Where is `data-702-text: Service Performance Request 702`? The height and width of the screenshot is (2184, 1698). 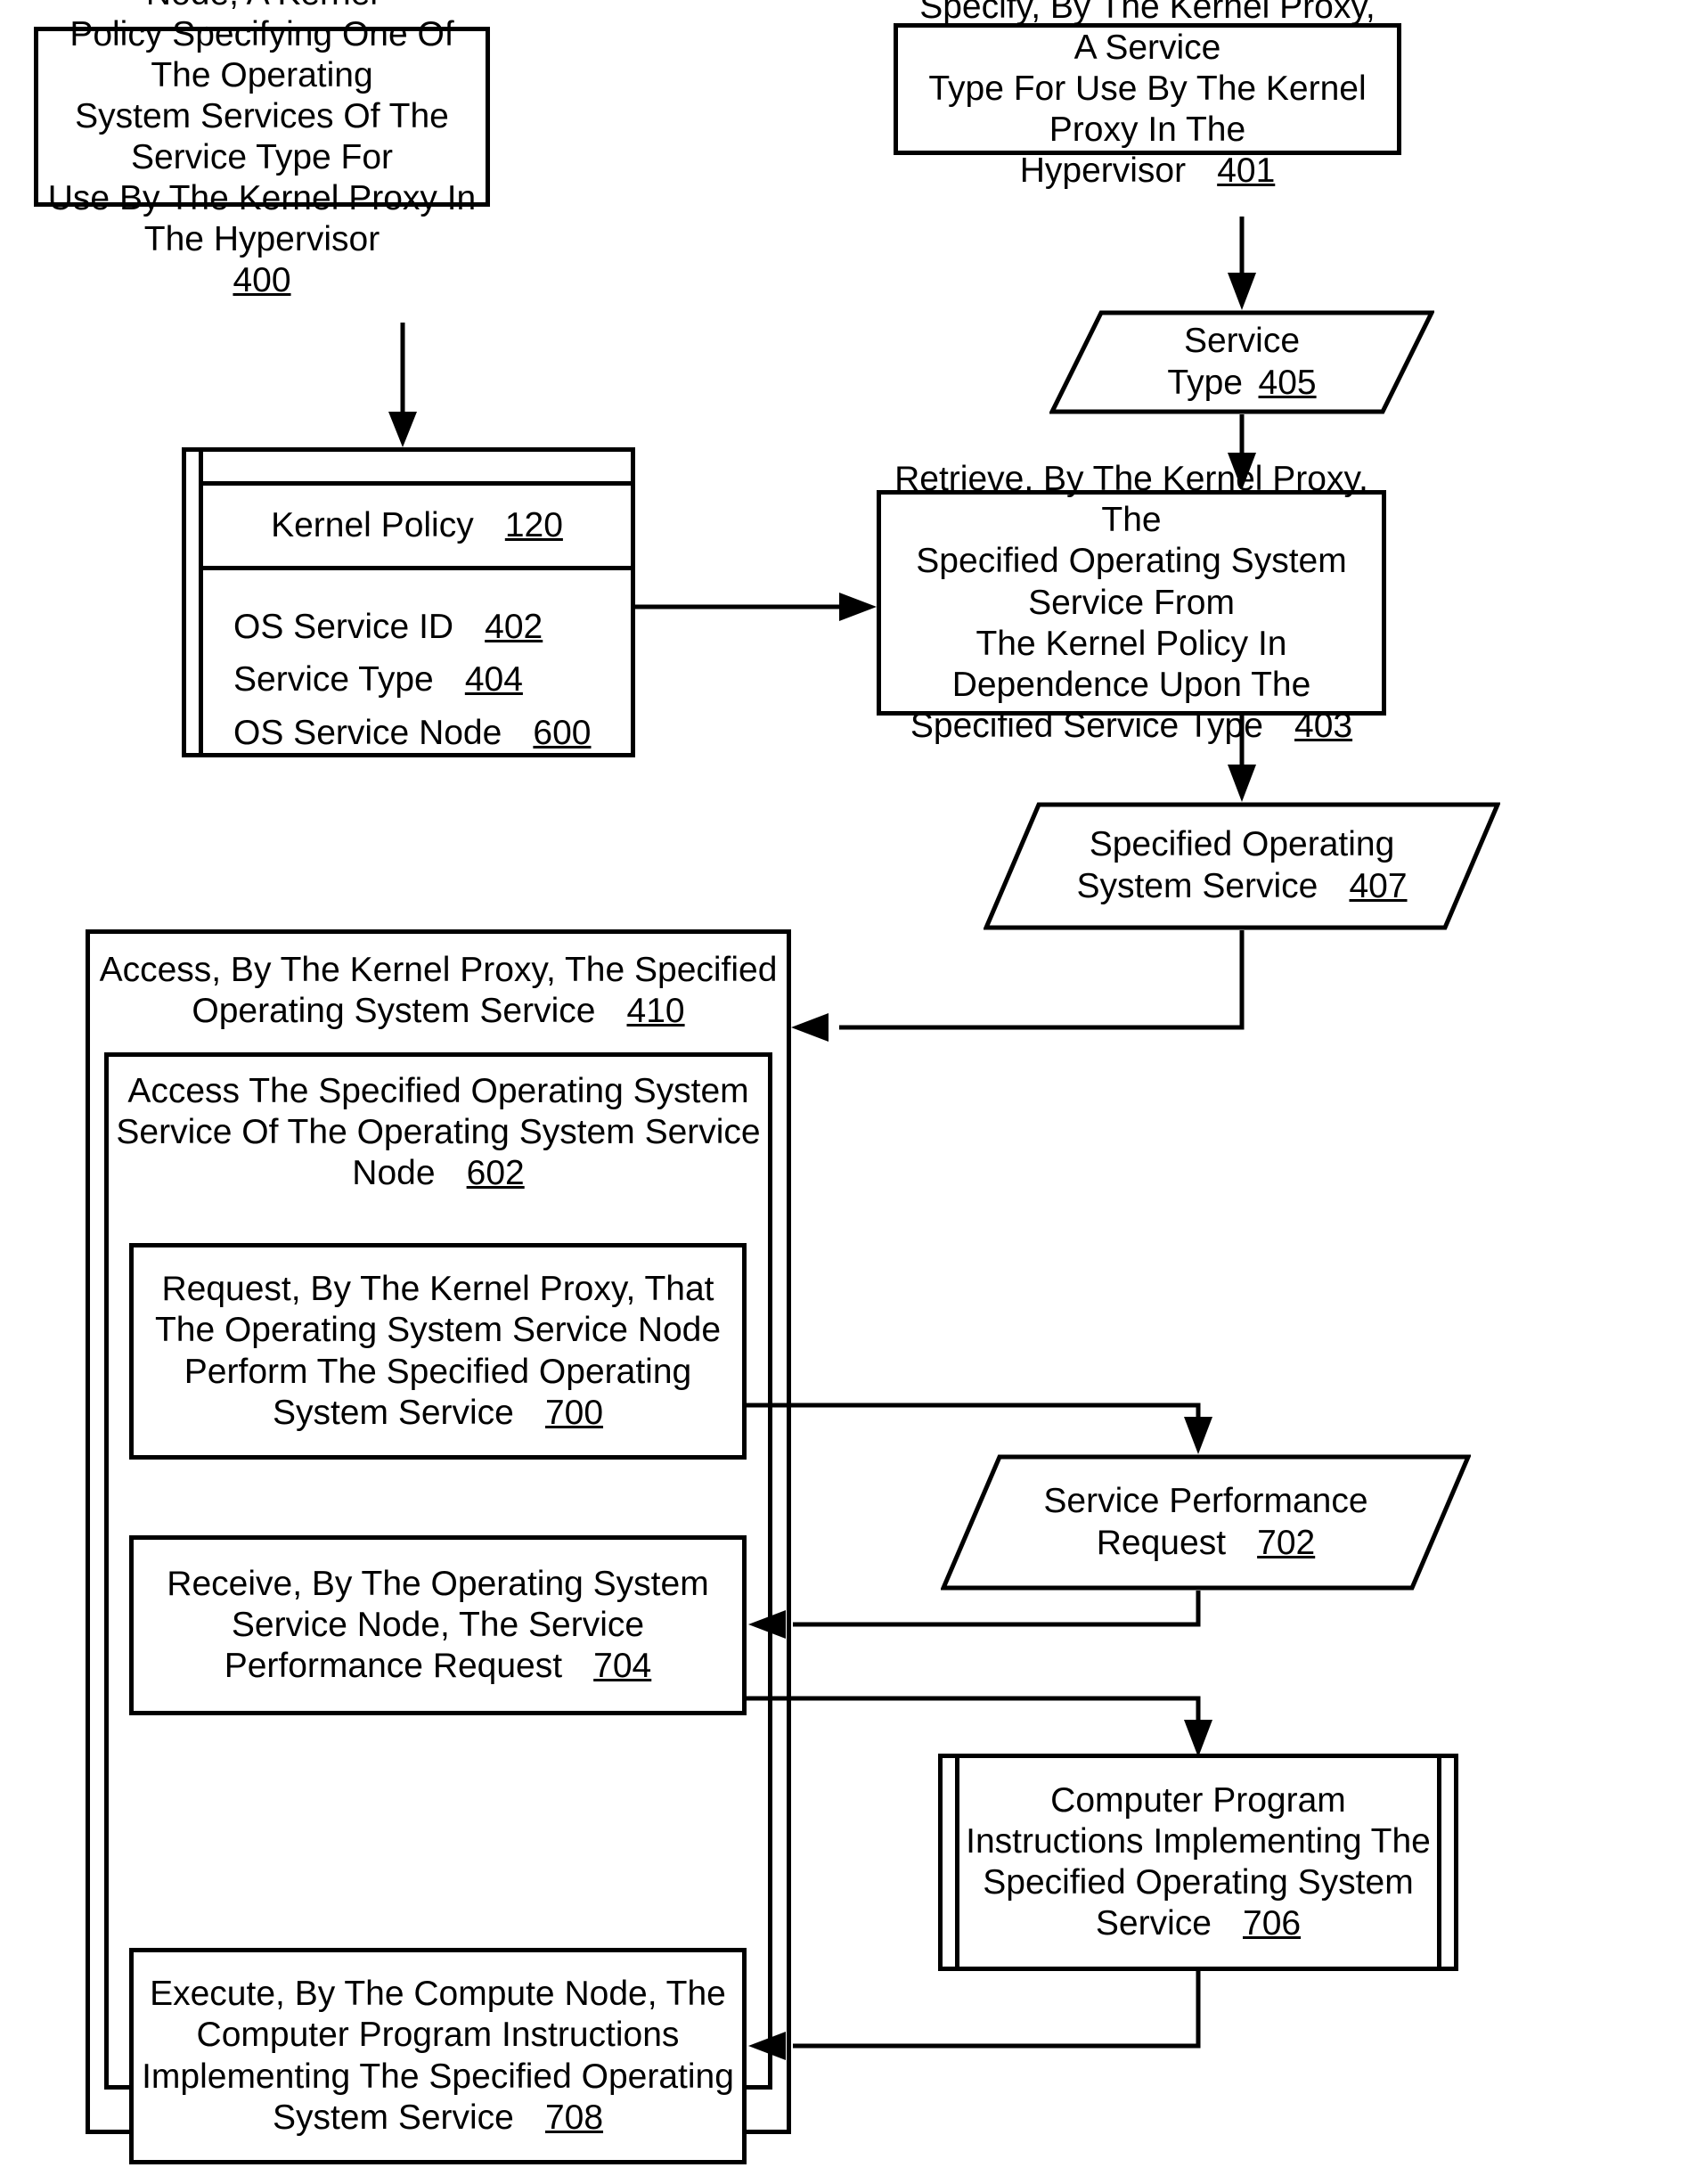
data-702-text: Service Performance Request 702 is located at coordinates (1205, 1522).